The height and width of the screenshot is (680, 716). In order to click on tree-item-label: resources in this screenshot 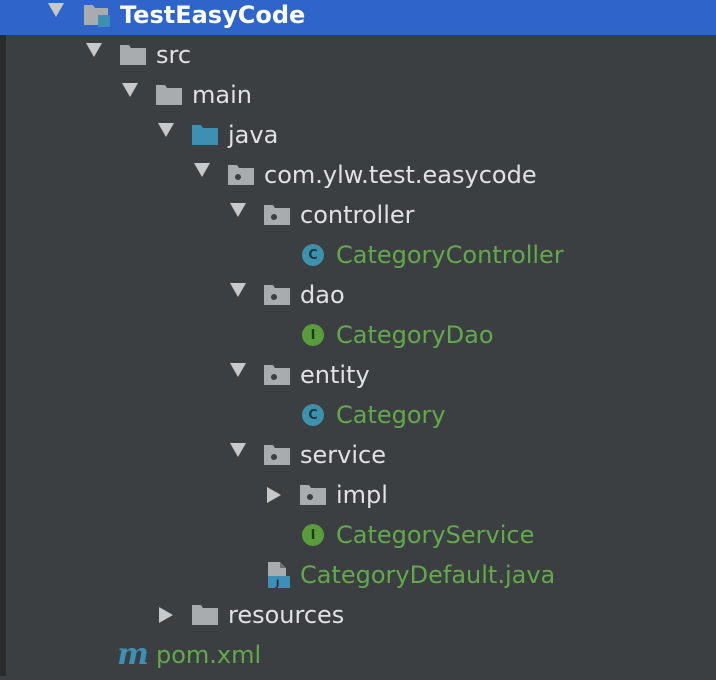, I will do `click(286, 615)`.